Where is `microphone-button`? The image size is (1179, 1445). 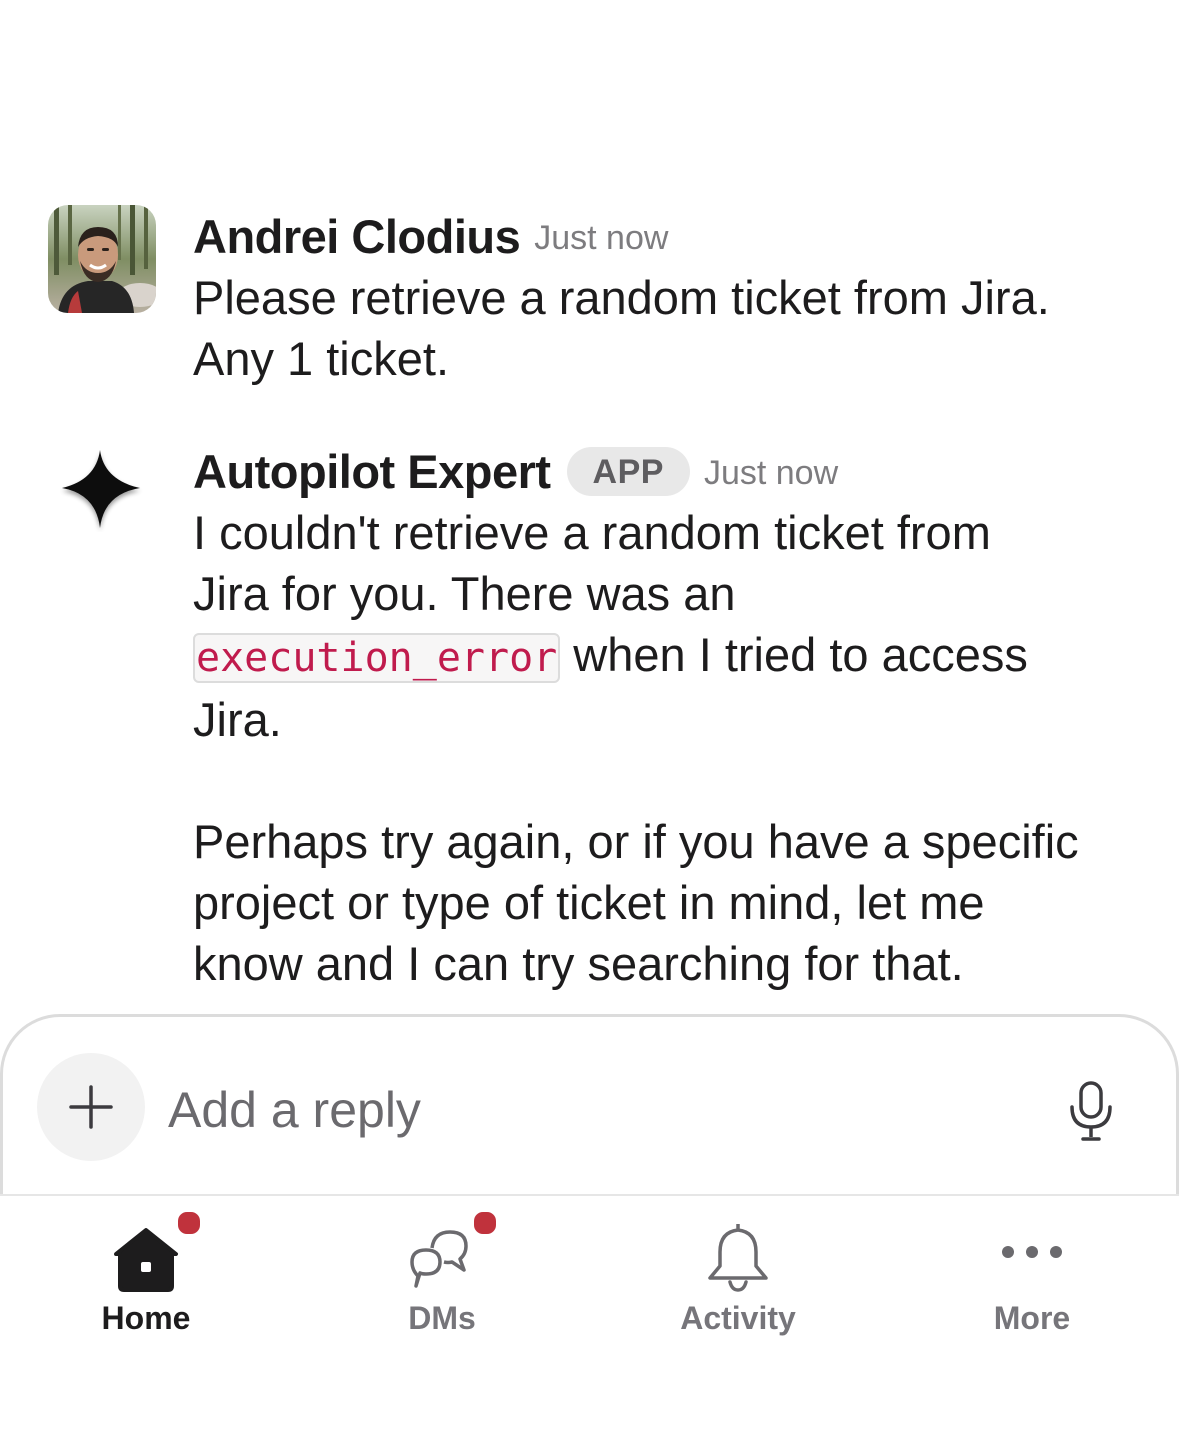
microphone-button is located at coordinates (1091, 1111).